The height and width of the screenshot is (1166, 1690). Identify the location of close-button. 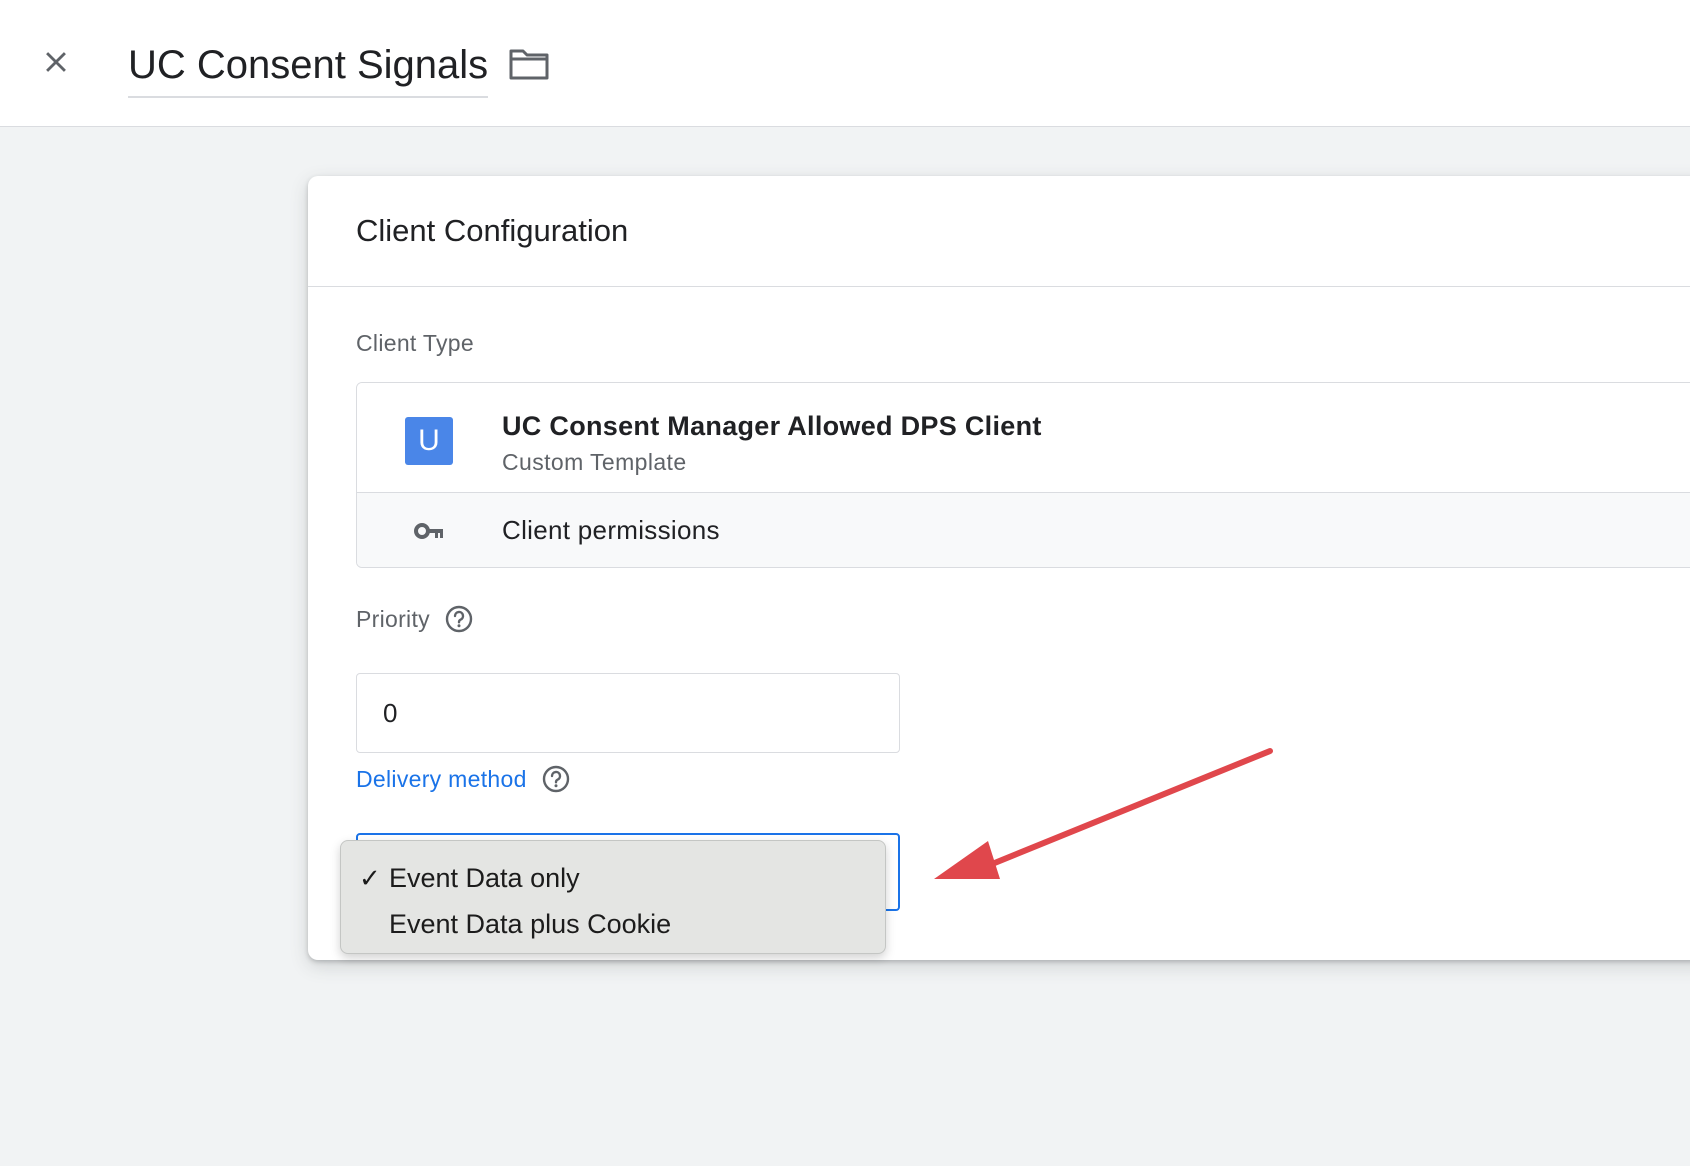
(56, 62).